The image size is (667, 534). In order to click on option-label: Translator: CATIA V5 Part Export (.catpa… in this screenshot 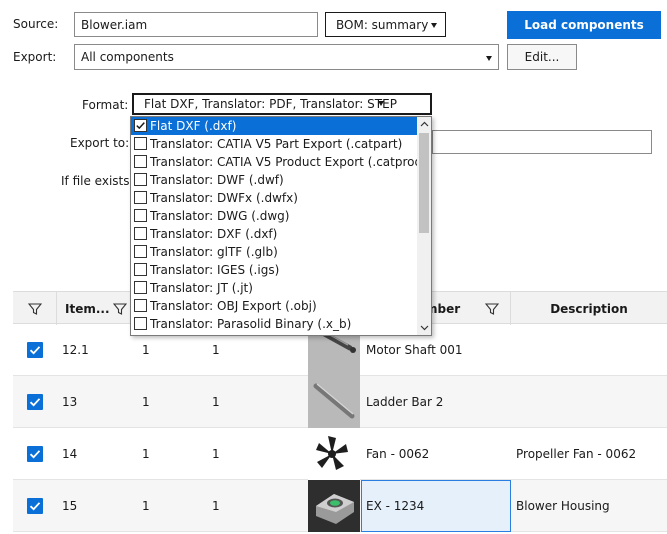, I will do `click(276, 144)`.